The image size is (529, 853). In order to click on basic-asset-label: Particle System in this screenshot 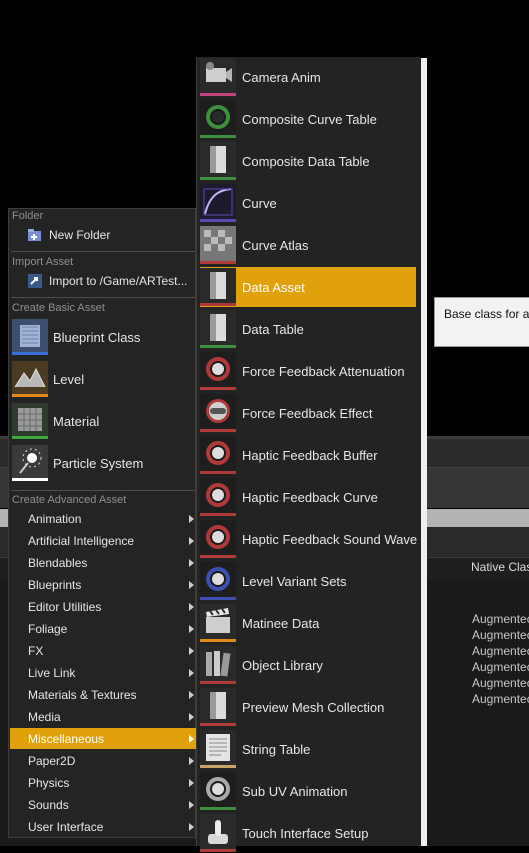, I will do `click(98, 463)`.